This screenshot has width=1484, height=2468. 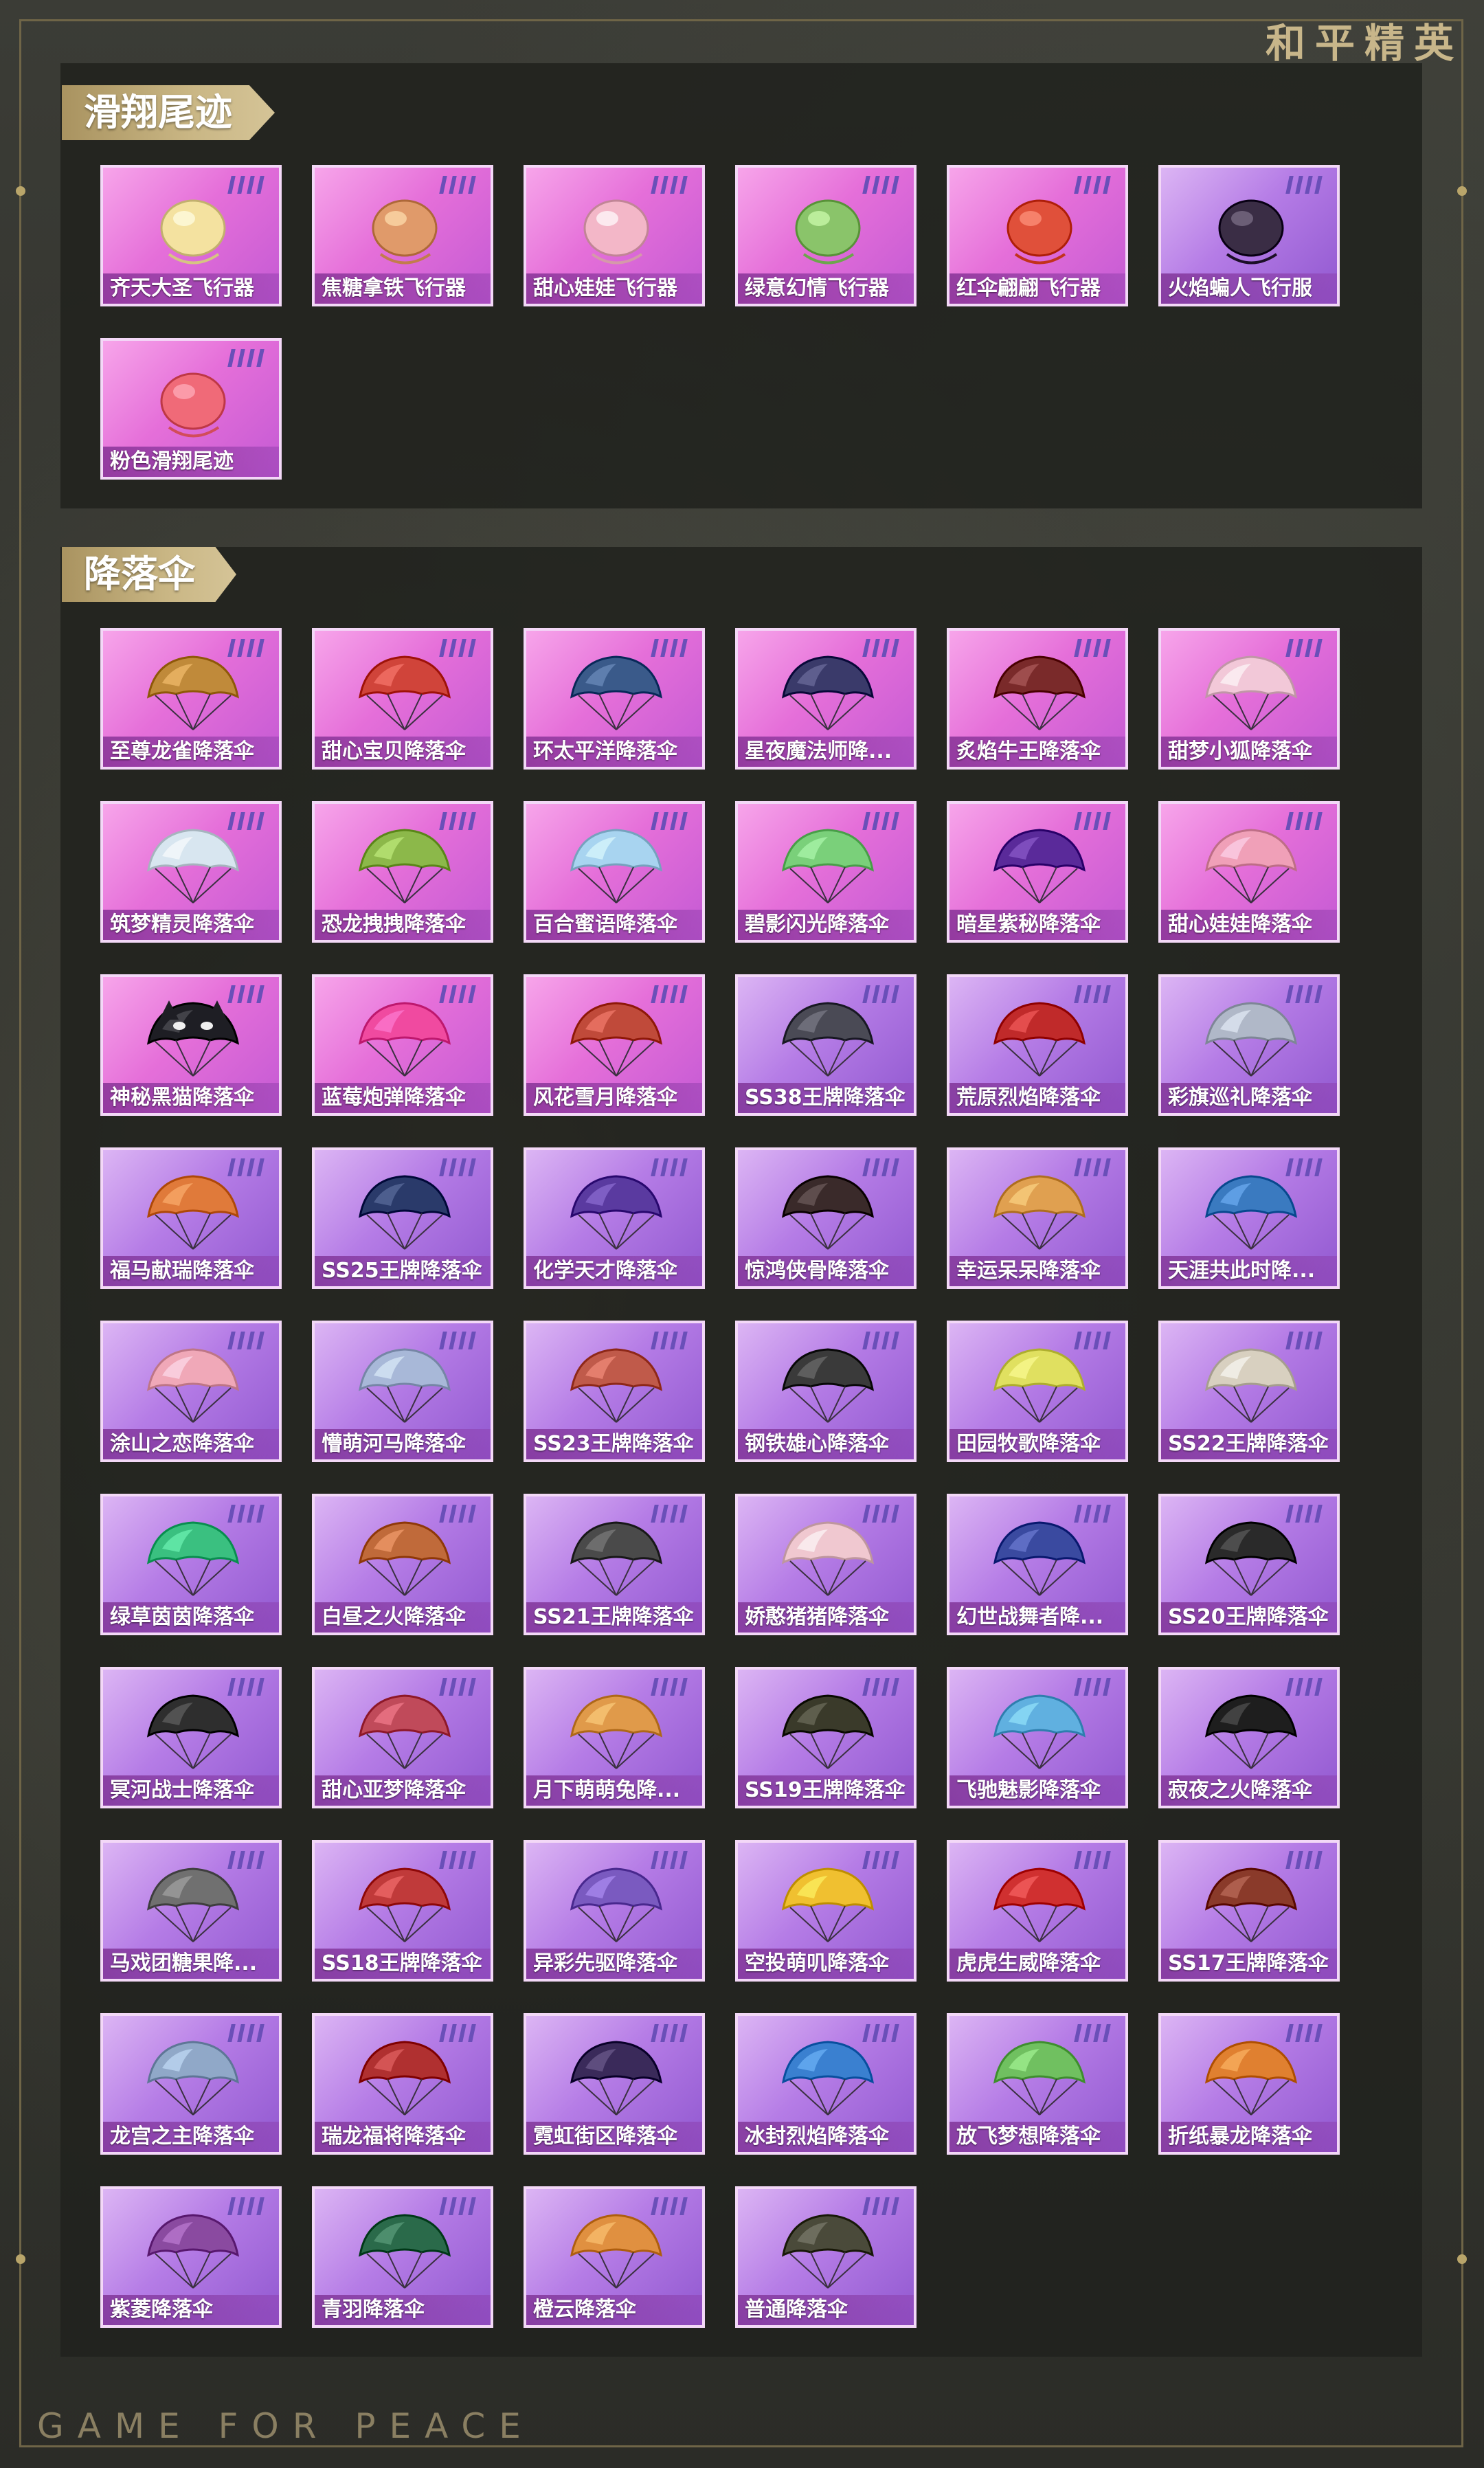 What do you see at coordinates (1249, 1737) in the screenshot?
I see `item-card: 寂夜之火降落伞` at bounding box center [1249, 1737].